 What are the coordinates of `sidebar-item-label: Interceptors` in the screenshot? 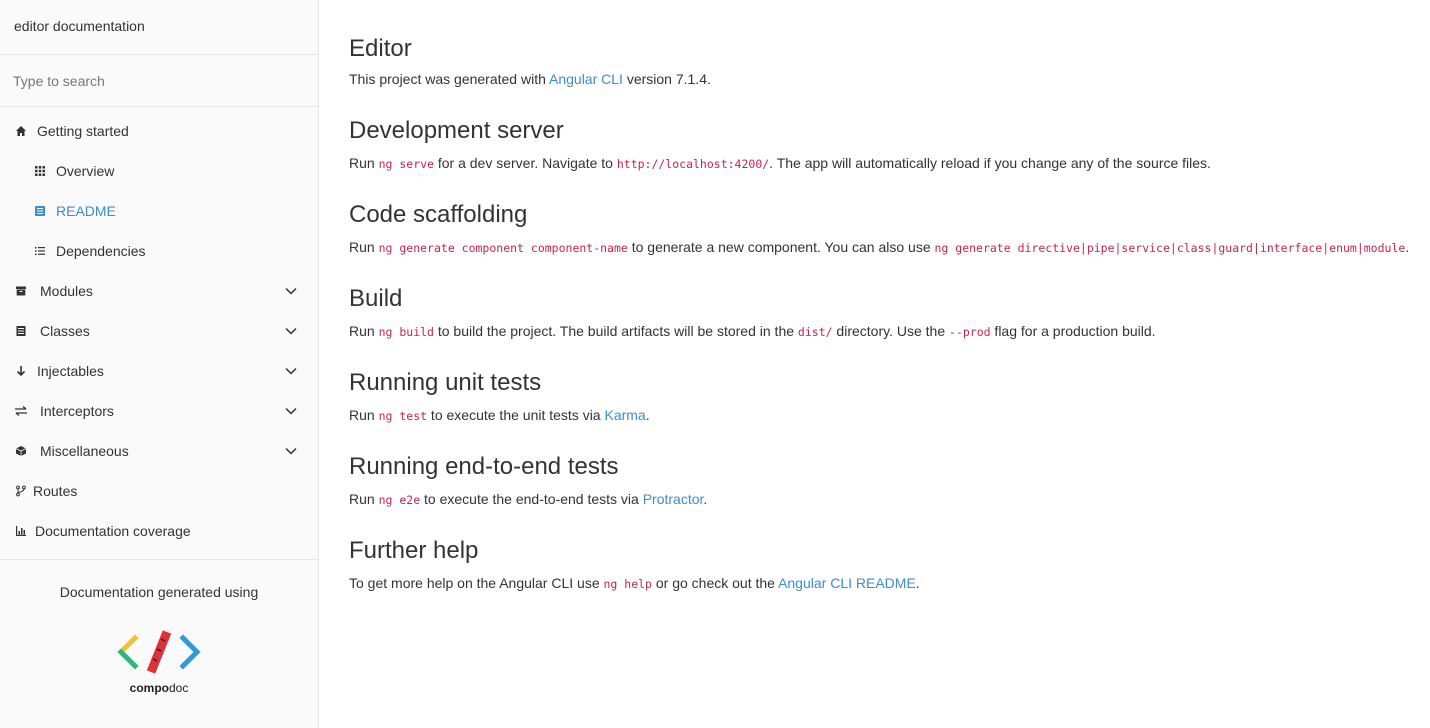 It's located at (77, 411).